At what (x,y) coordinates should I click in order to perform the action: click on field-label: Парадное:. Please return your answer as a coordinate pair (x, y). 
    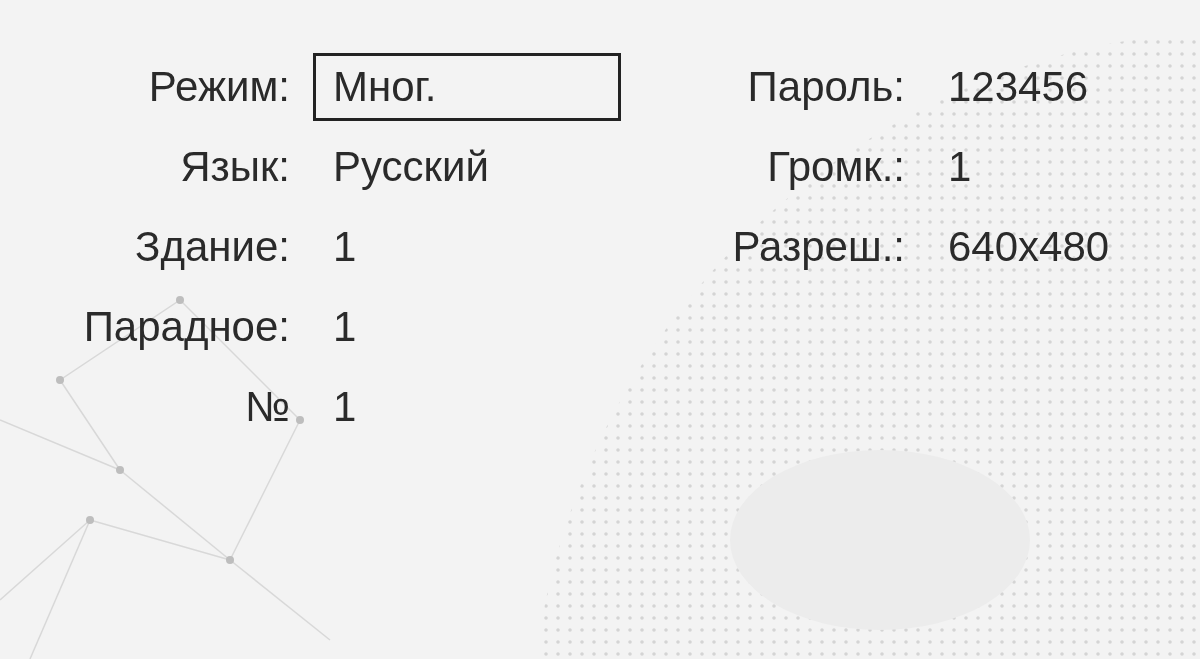
    Looking at the image, I should click on (186, 327).